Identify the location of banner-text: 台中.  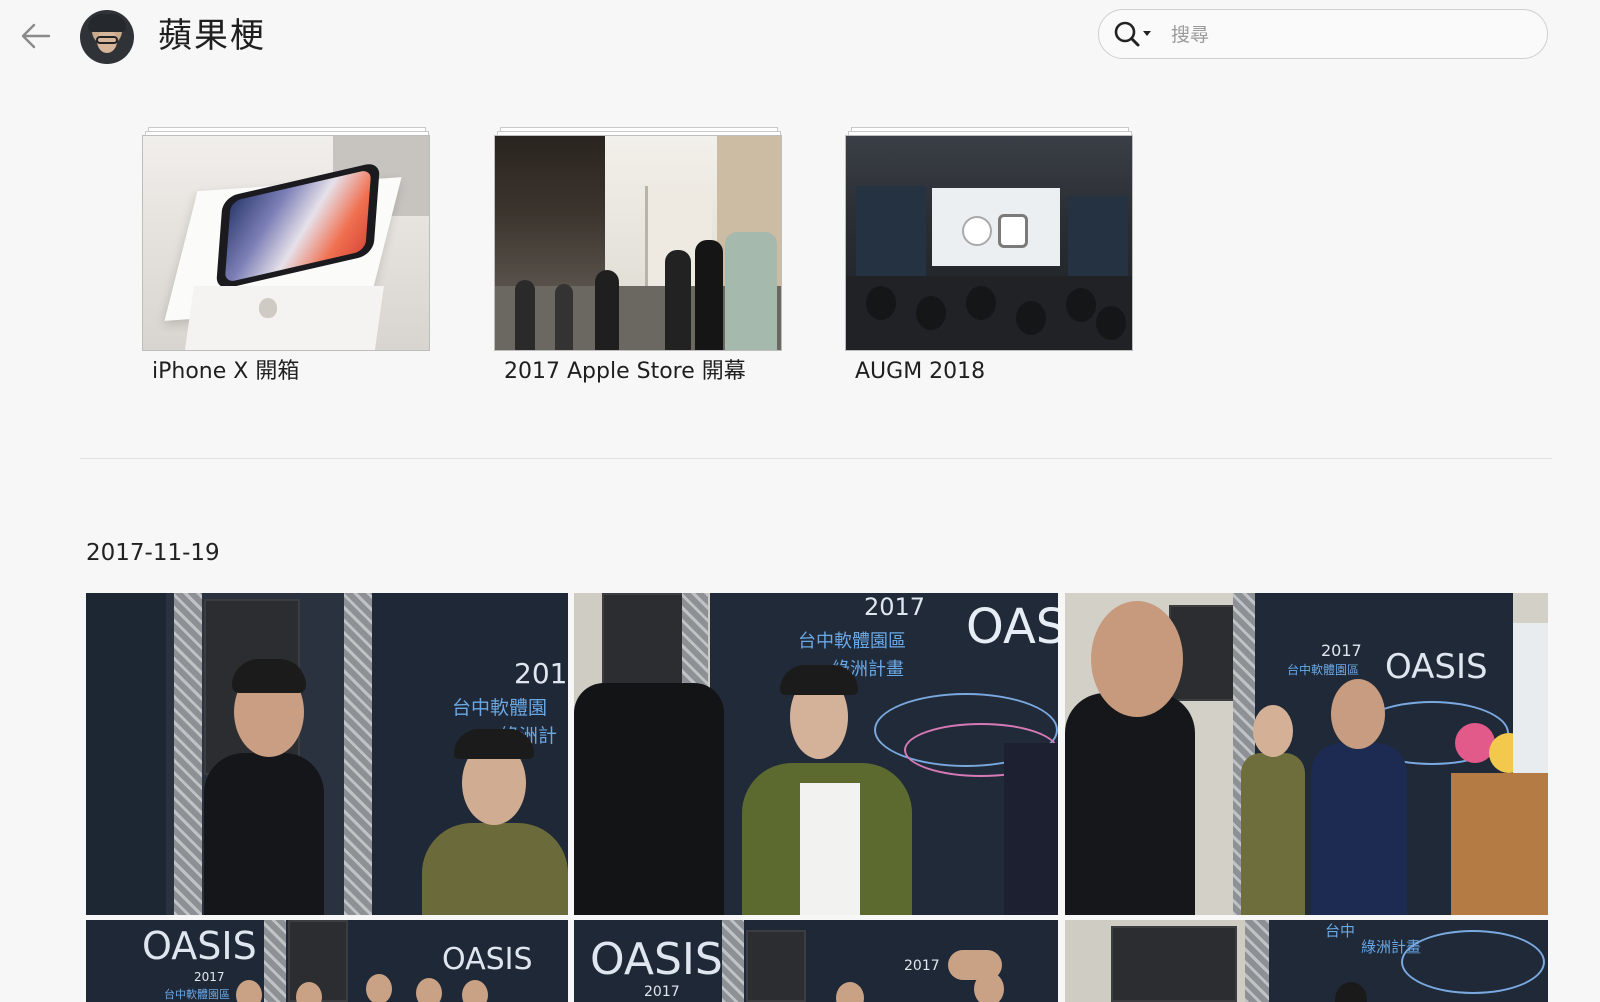
(1340, 931).